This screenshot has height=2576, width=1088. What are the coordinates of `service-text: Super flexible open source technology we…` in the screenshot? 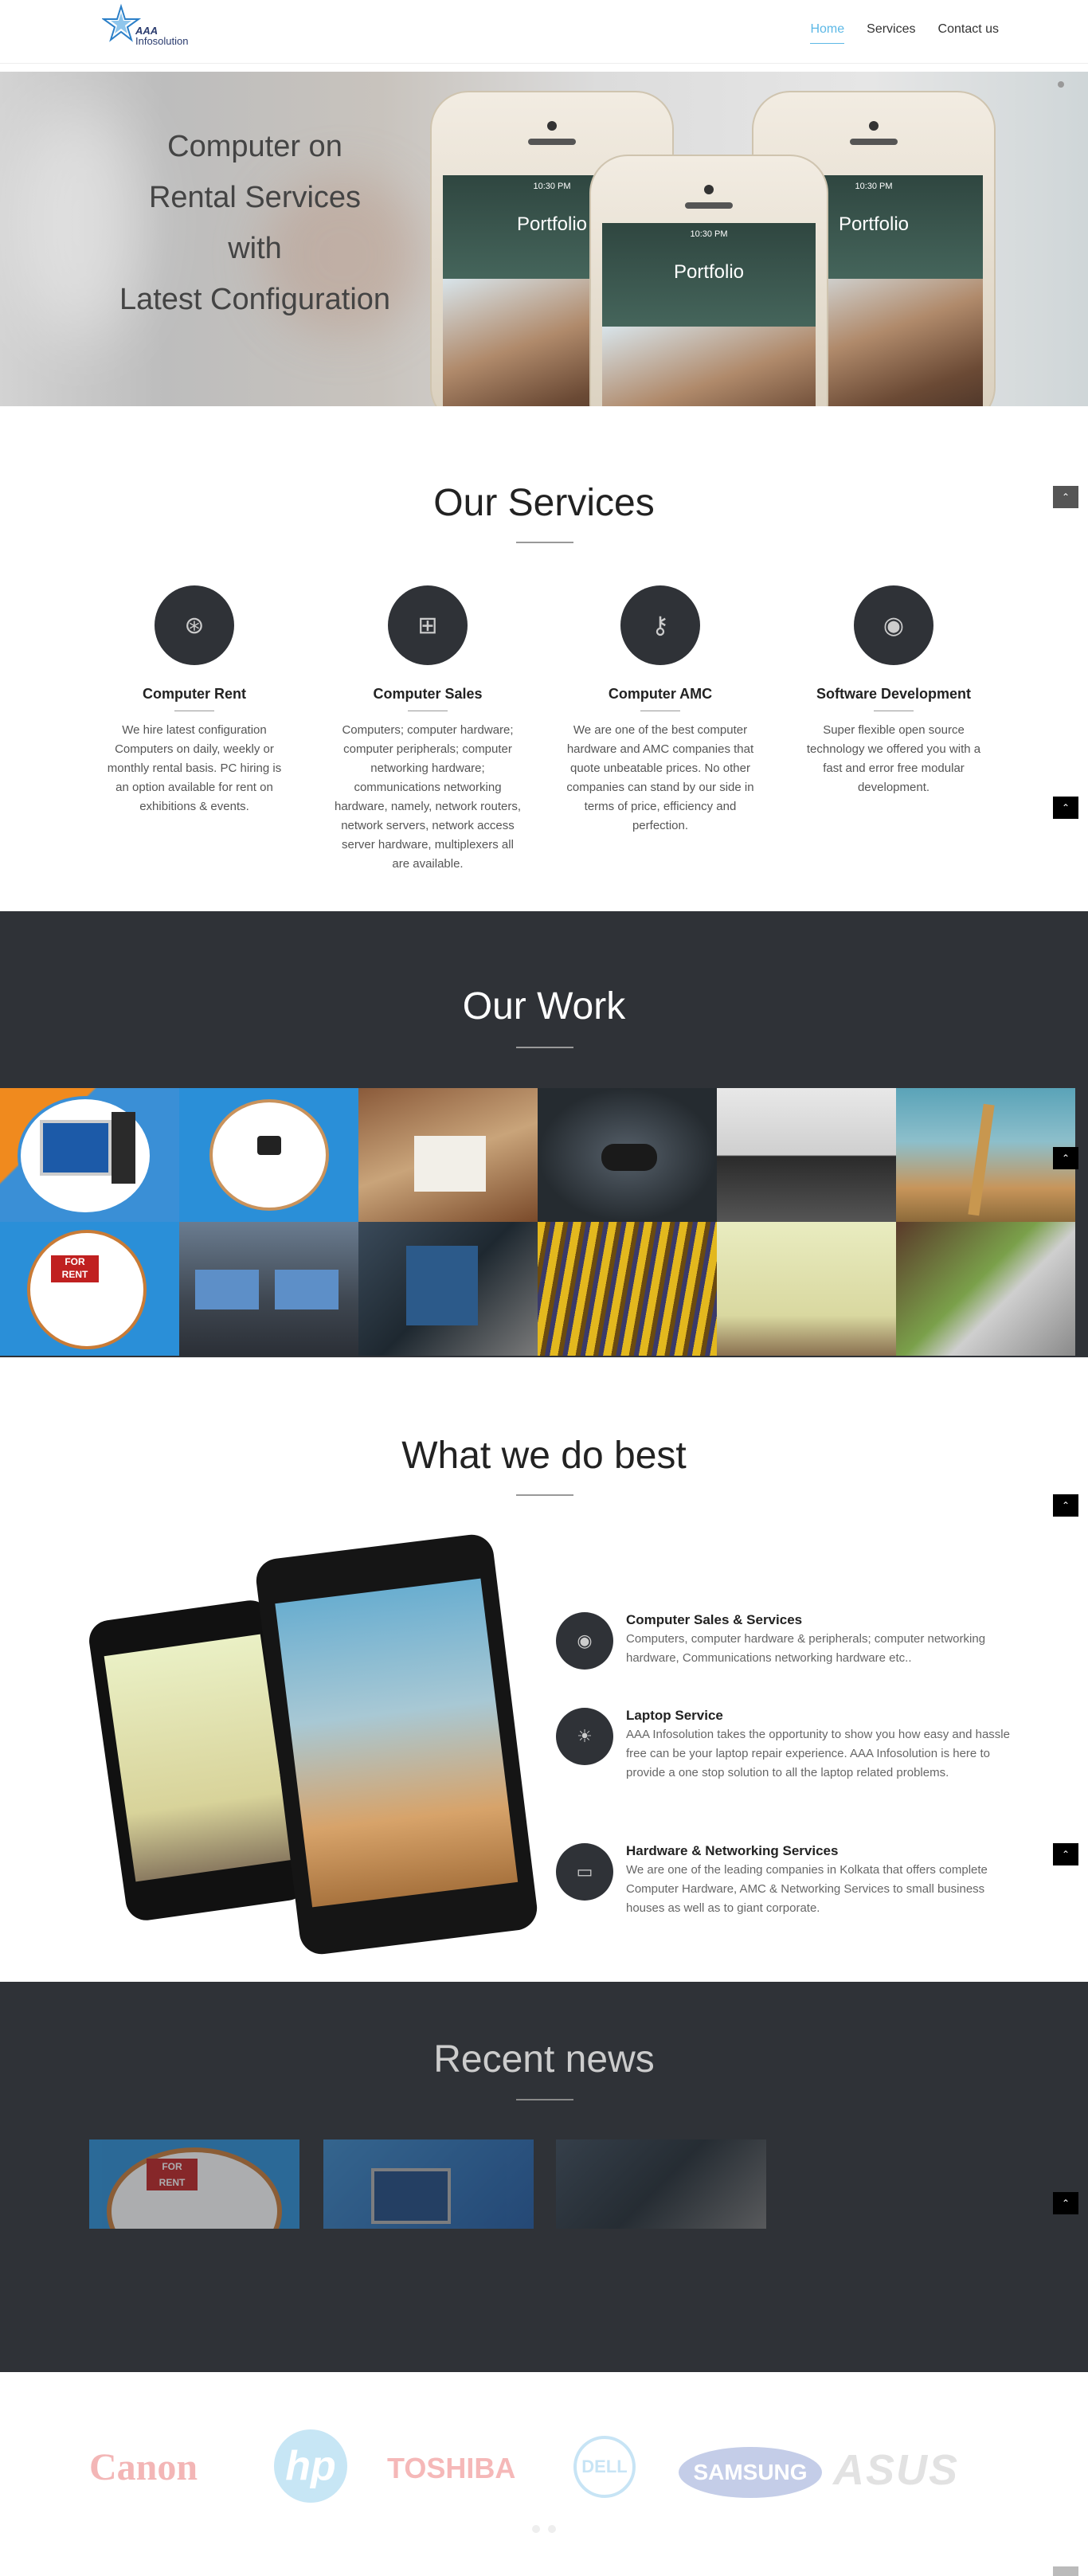 It's located at (894, 758).